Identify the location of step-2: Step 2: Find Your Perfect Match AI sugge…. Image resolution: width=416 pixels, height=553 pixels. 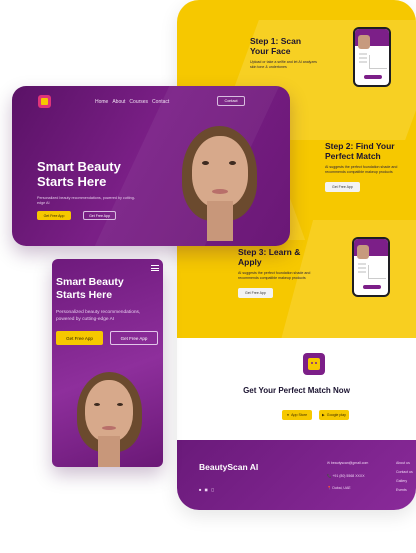
(365, 167).